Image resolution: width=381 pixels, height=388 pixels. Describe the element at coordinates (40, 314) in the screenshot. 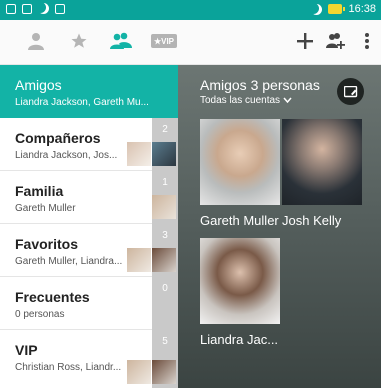

I see `group-subtitle: 0 personas` at that location.